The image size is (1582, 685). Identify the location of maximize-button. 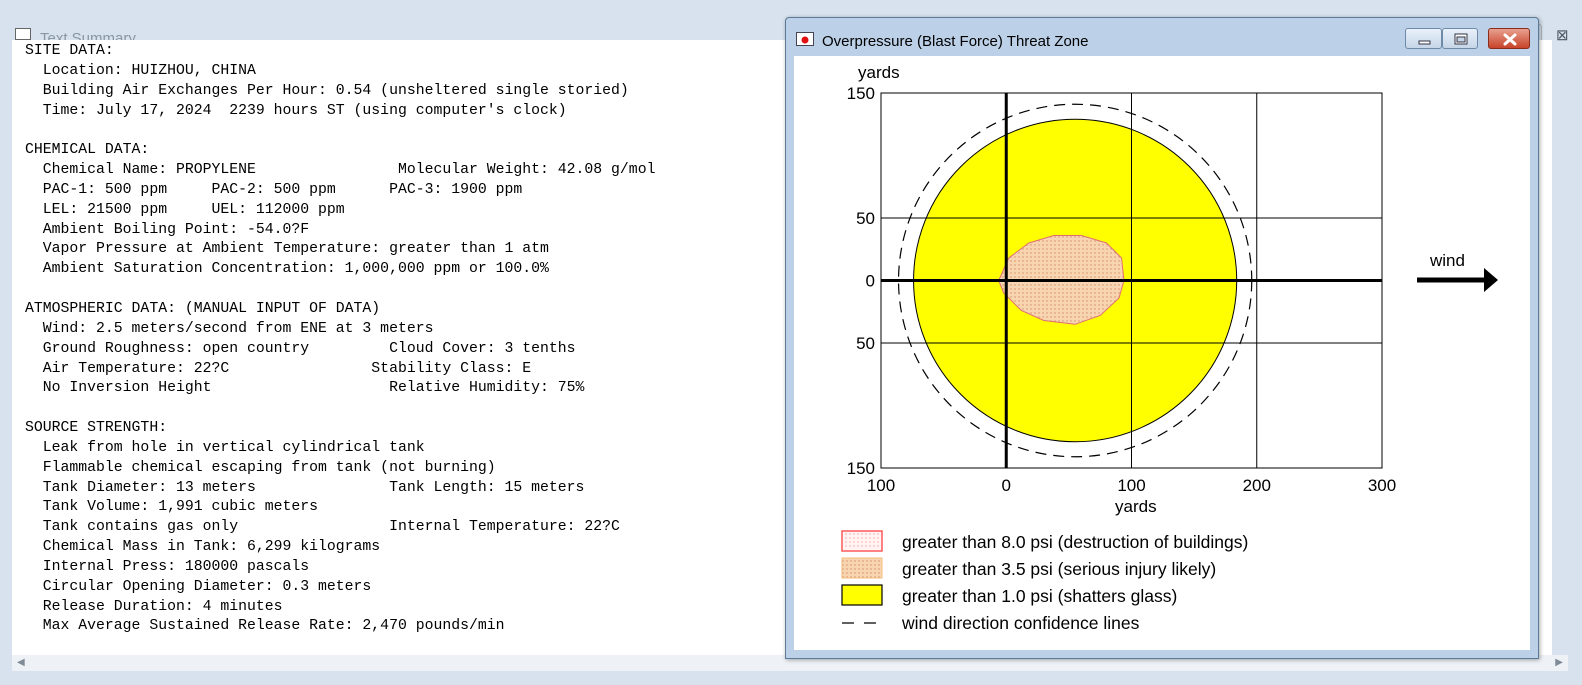
(1460, 38).